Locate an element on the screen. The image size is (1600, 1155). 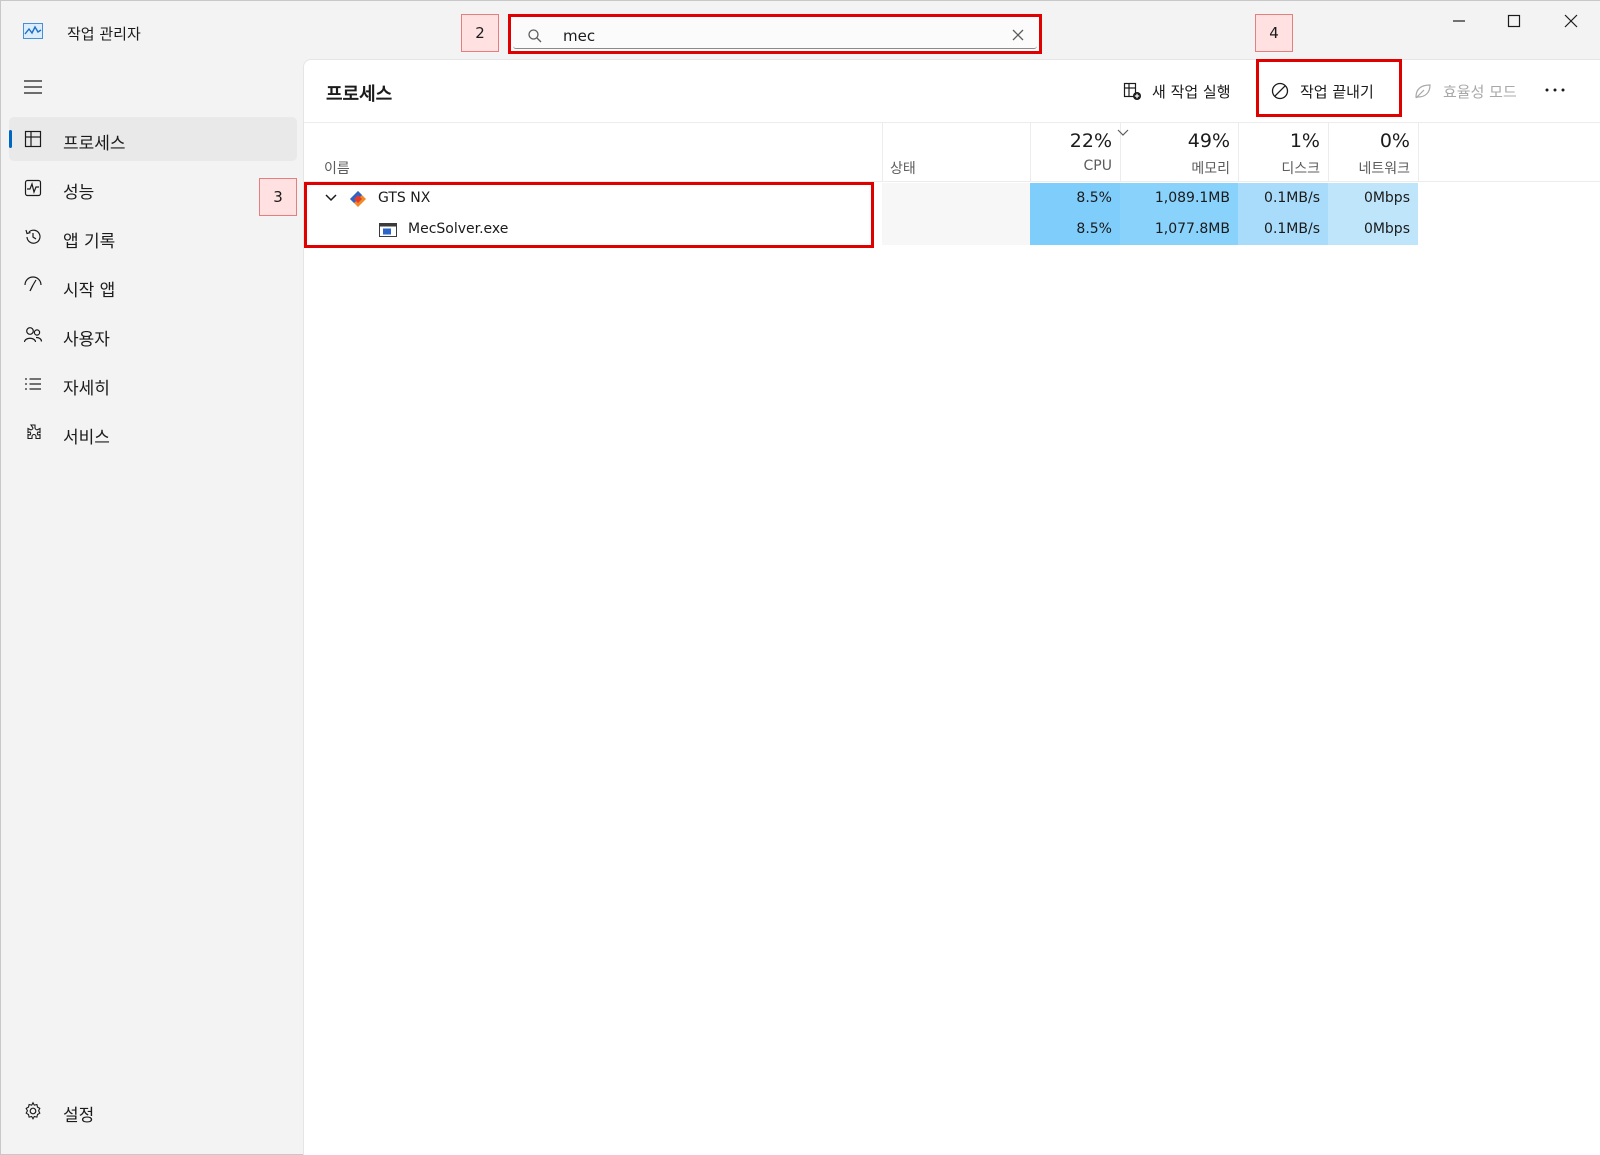
run-new-task-button: 새 작업 실행 is located at coordinates (1176, 91).